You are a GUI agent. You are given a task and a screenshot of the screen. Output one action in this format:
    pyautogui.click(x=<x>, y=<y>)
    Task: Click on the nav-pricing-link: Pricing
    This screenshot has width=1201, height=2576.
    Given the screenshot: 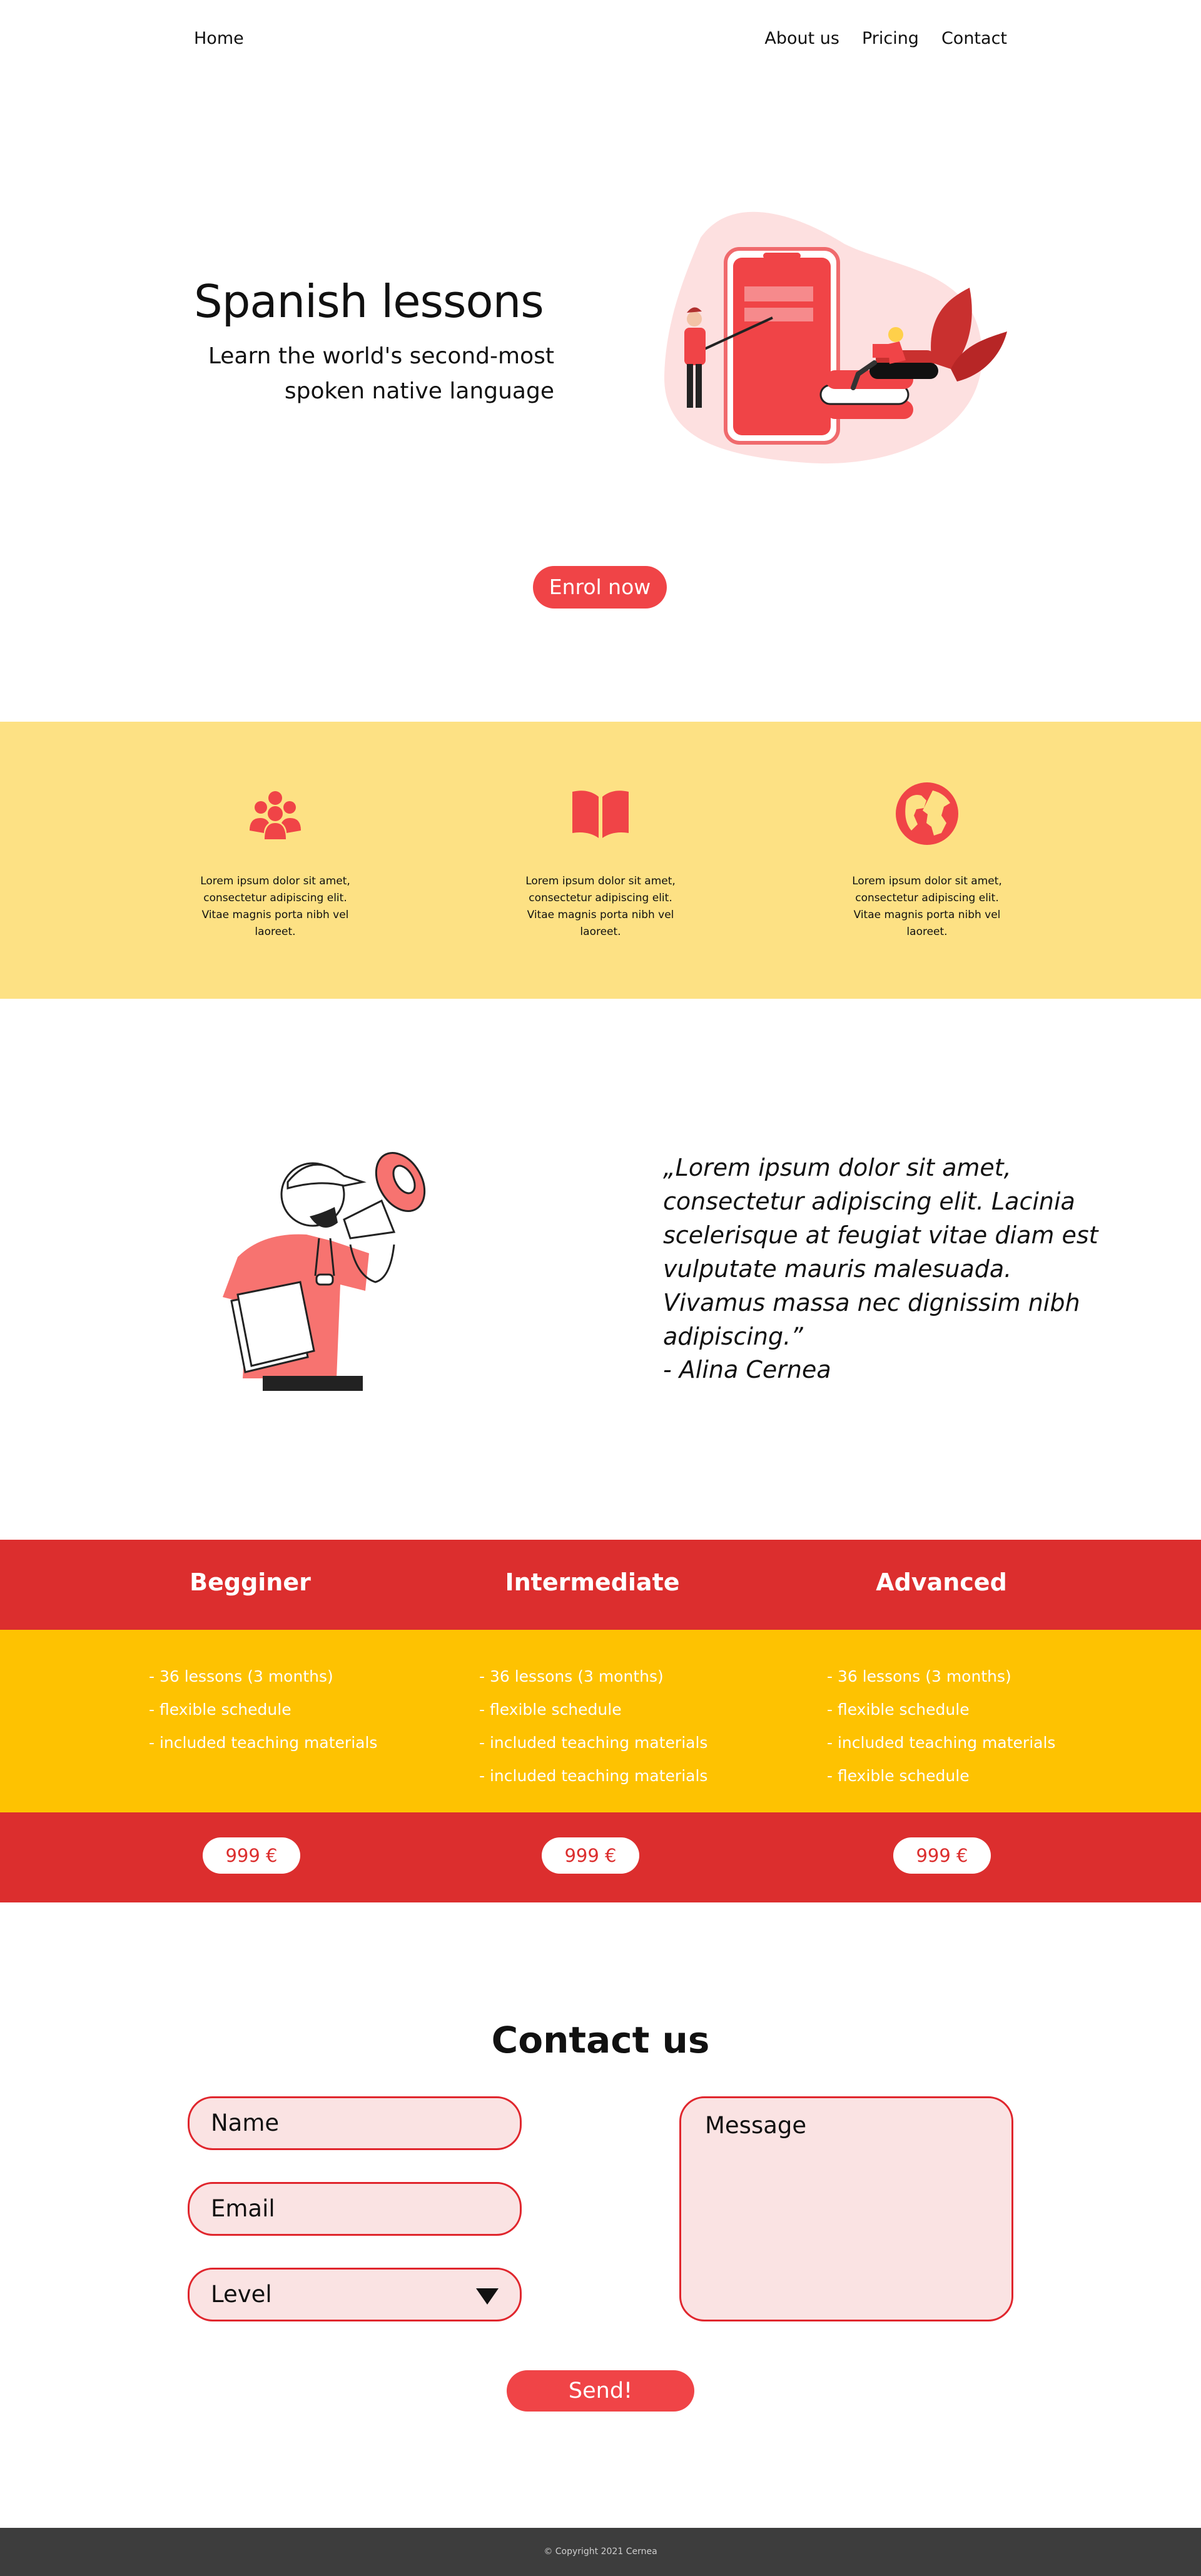 What is the action you would take?
    pyautogui.click(x=890, y=38)
    